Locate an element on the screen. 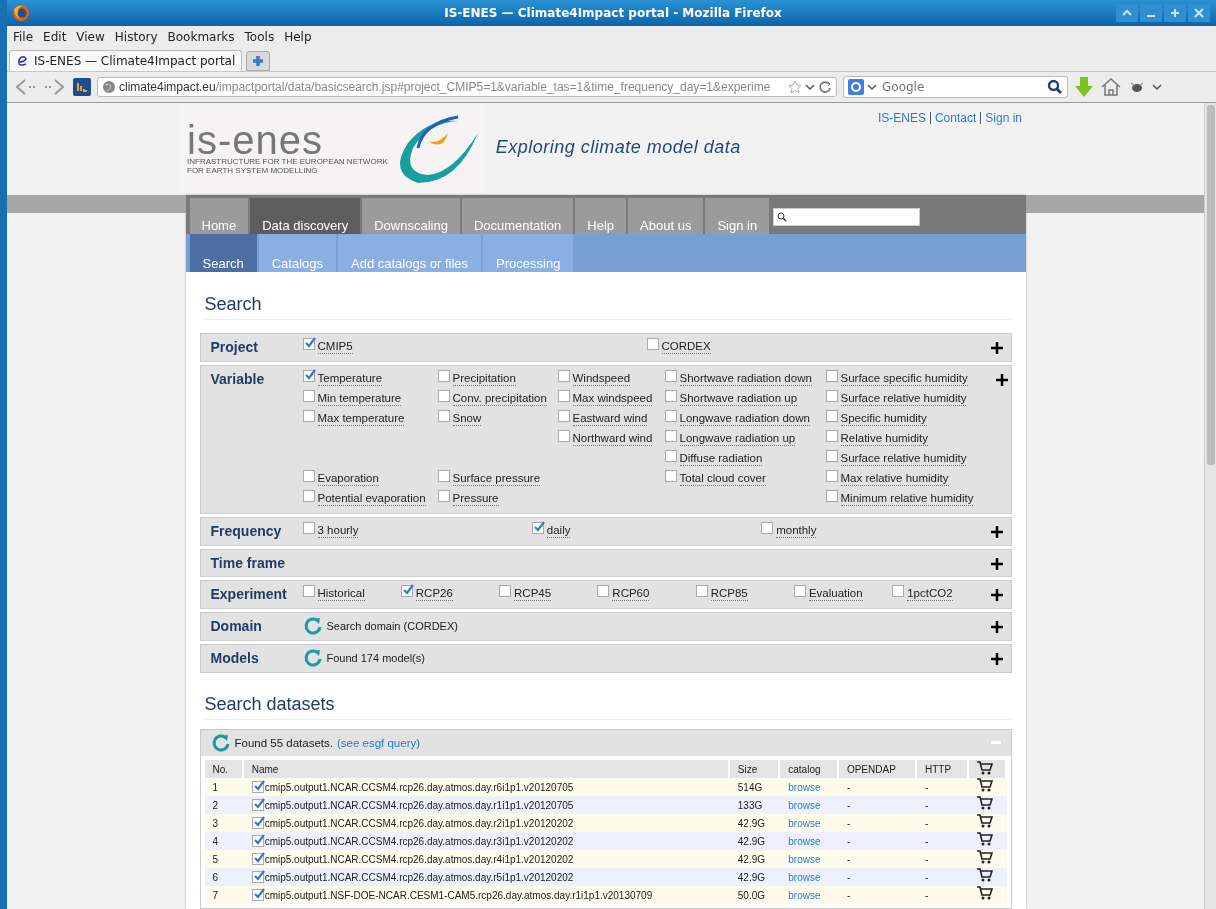 The width and height of the screenshot is (1216, 909). option-label: RCP45 is located at coordinates (533, 594).